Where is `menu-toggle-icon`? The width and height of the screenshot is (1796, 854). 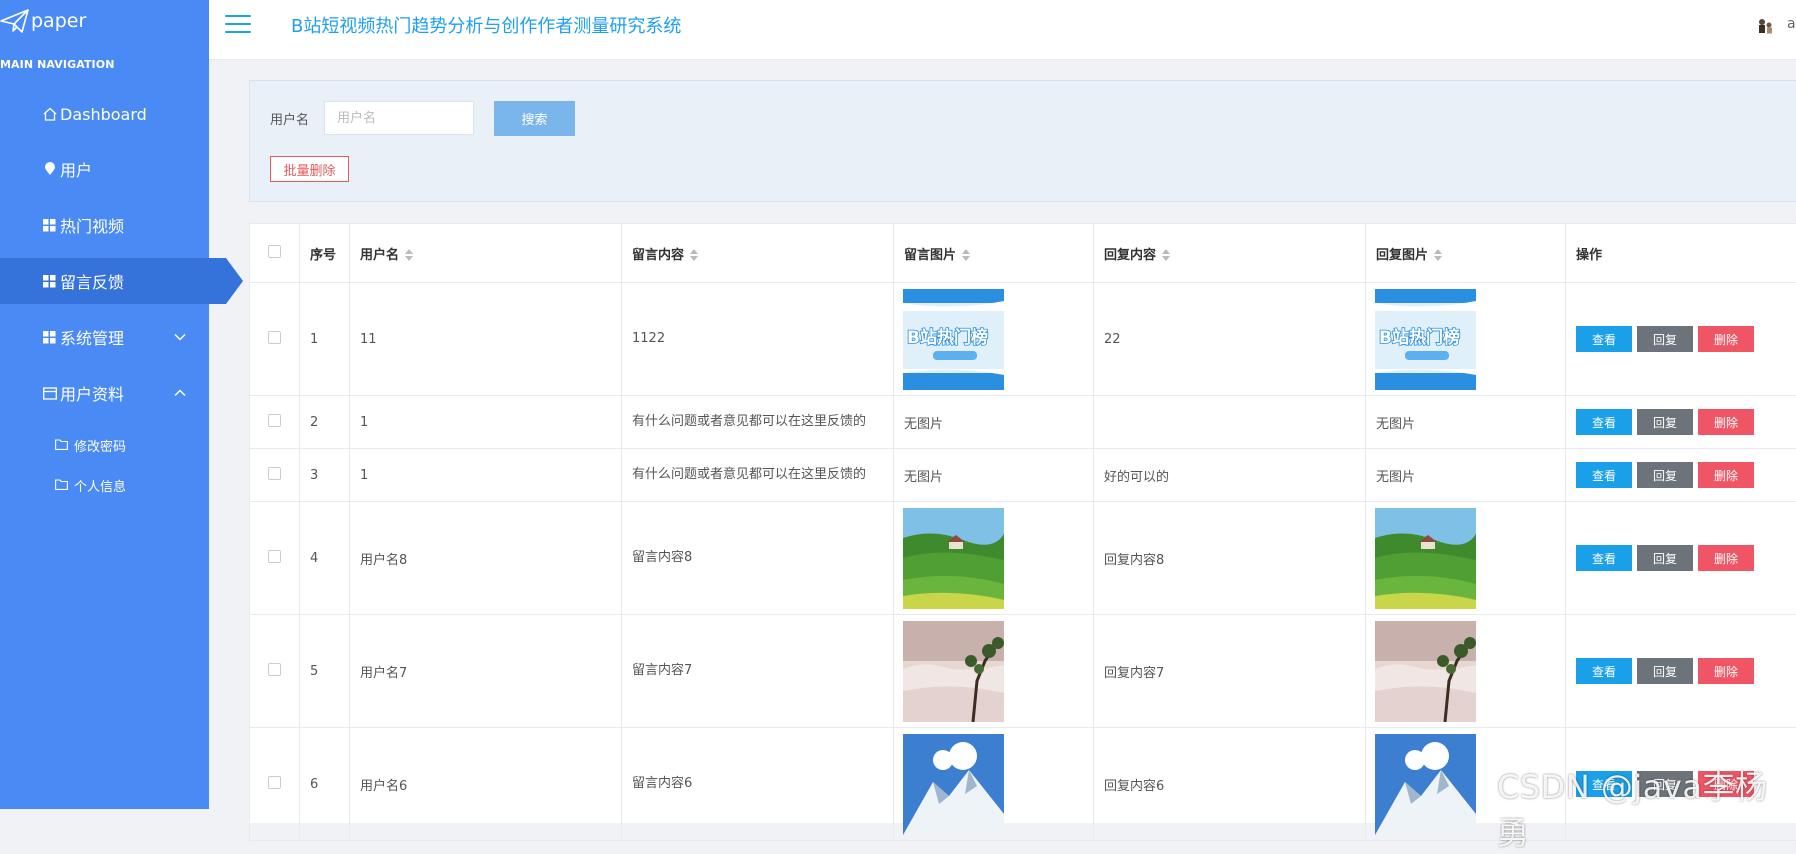
menu-toggle-icon is located at coordinates (238, 25).